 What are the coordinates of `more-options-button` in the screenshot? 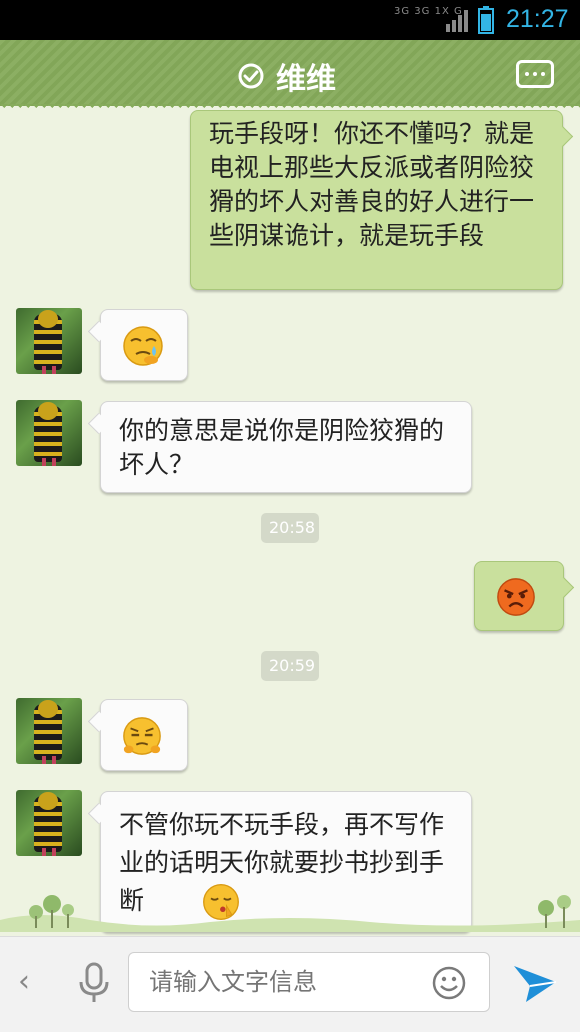 It's located at (535, 74).